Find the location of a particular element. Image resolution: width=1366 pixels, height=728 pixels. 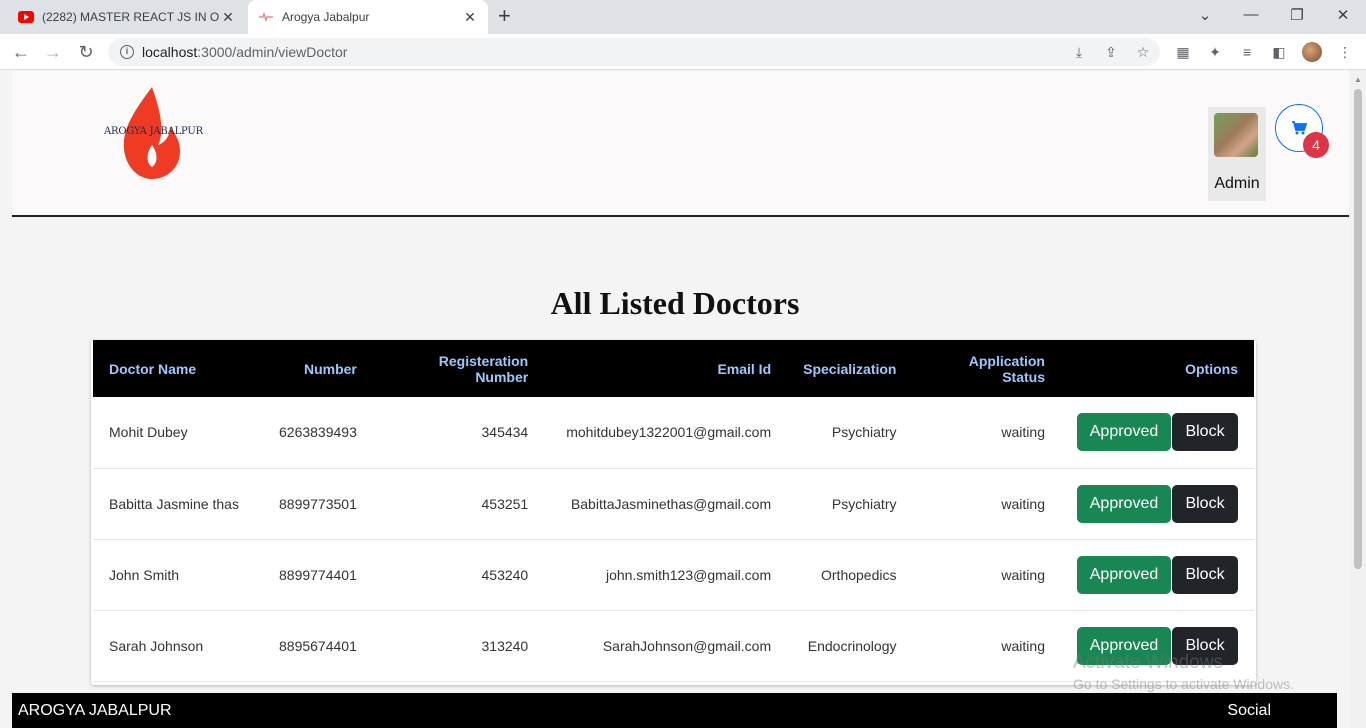

tab-title: (2282) MASTER REACT JS IN ONE is located at coordinates (131, 17).